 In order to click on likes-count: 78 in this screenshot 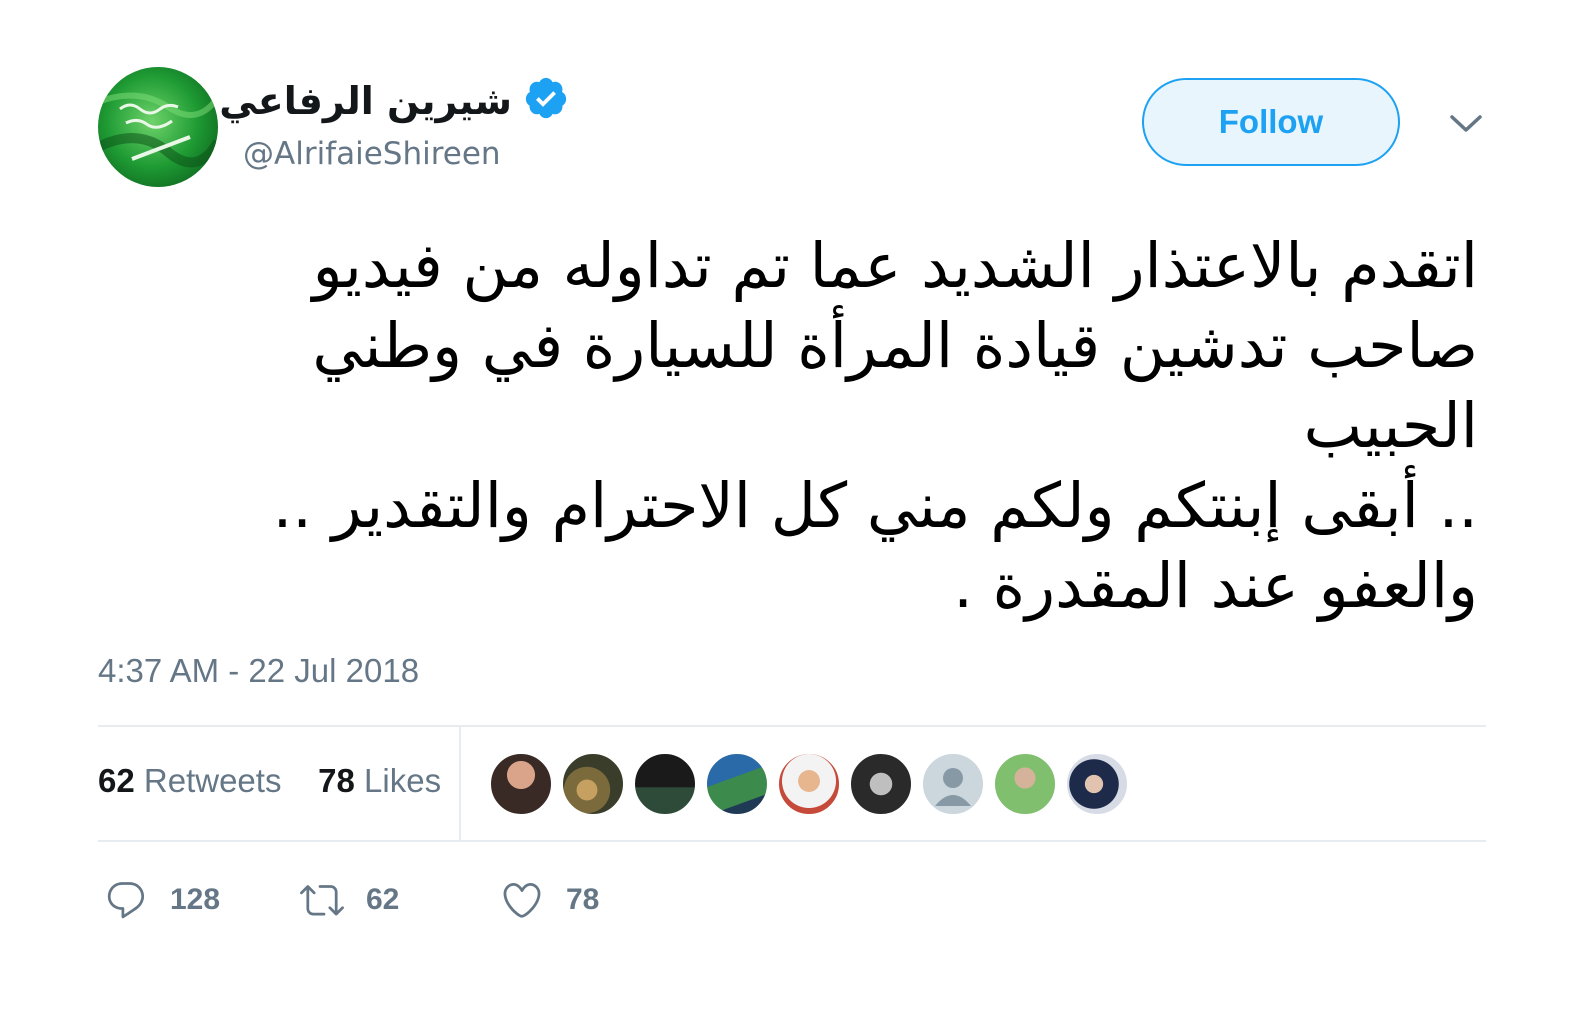, I will do `click(336, 780)`.